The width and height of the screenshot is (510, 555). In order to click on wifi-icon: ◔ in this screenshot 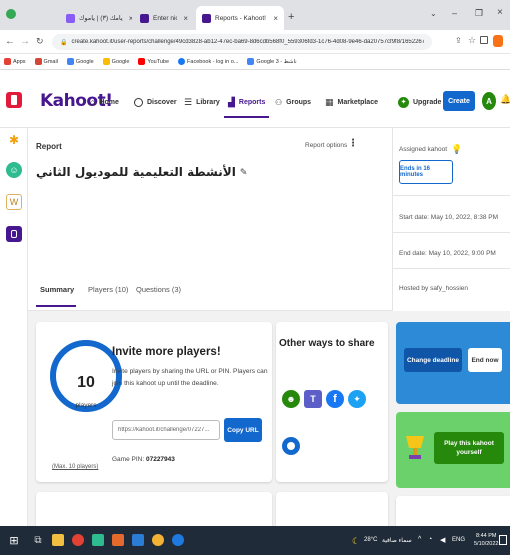, I will do `click(430, 539)`.